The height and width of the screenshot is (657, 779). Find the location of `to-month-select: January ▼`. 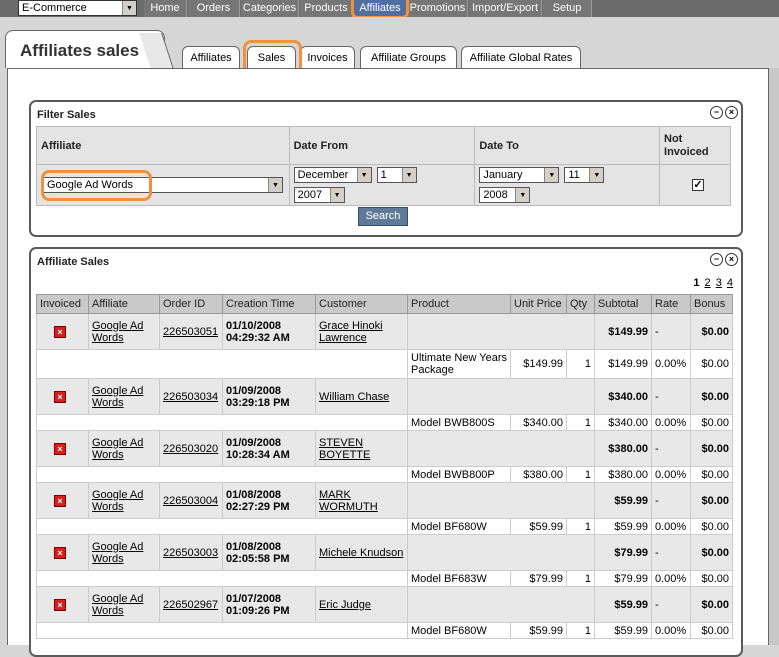

to-month-select: January ▼ is located at coordinates (519, 175).